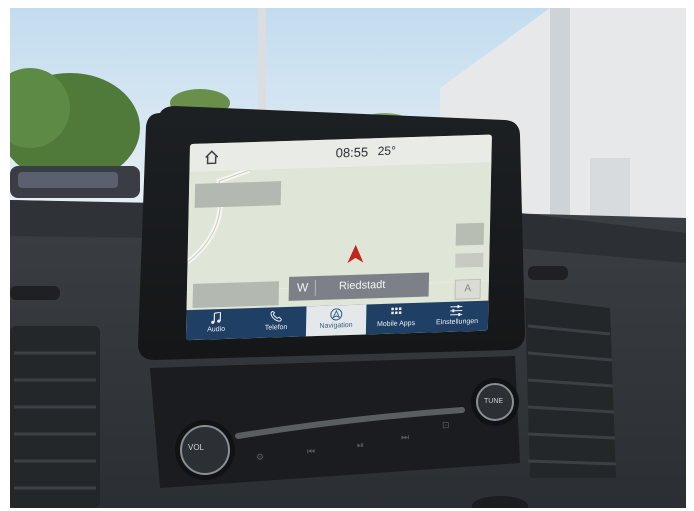 The height and width of the screenshot is (511, 694). What do you see at coordinates (276, 316) in the screenshot?
I see `phone-icon` at bounding box center [276, 316].